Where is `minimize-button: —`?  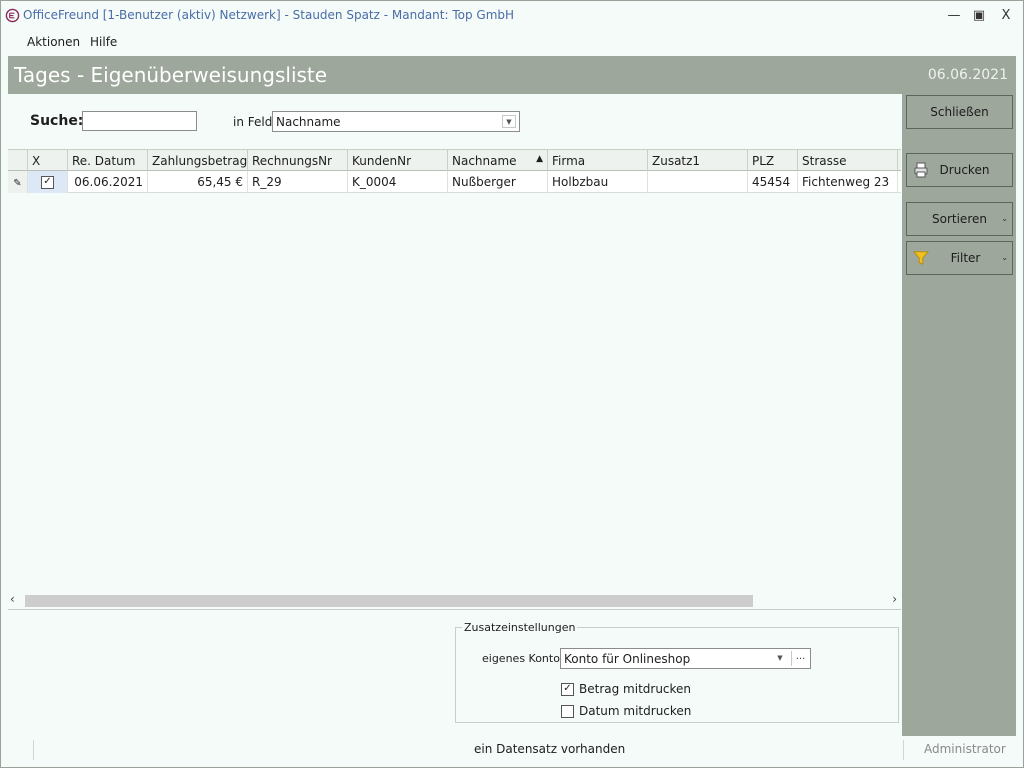 minimize-button: — is located at coordinates (954, 16).